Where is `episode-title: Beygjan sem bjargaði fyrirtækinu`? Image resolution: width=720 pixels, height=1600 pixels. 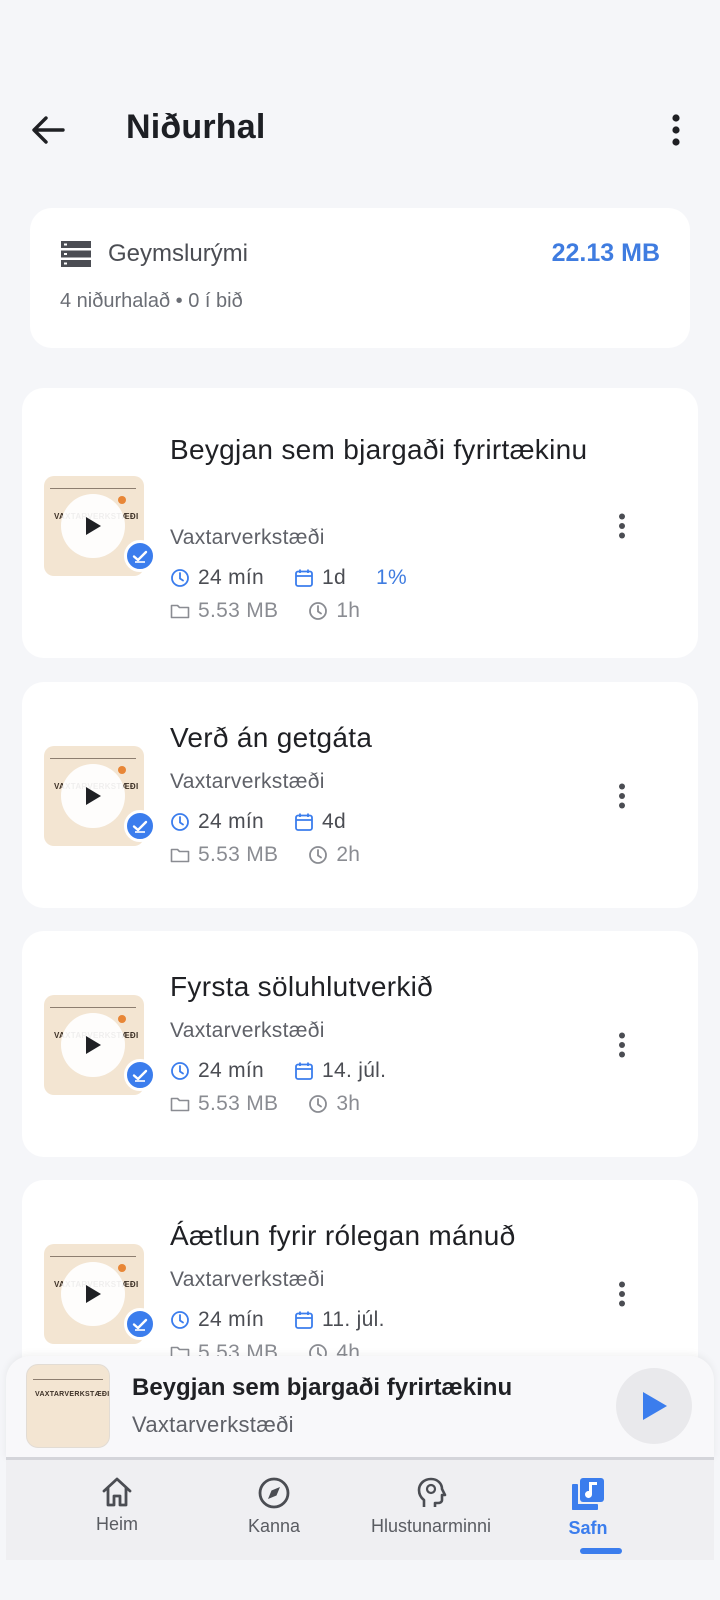 episode-title: Beygjan sem bjargaði fyrirtækinu is located at coordinates (379, 449).